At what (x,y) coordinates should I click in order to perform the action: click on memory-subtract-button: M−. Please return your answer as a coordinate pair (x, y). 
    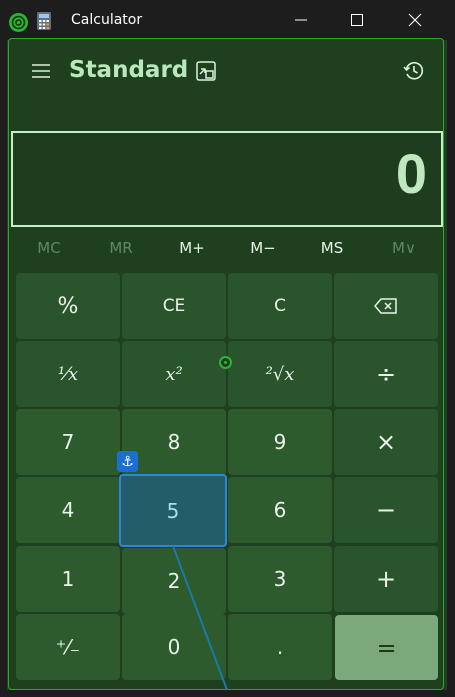
    Looking at the image, I should click on (263, 248).